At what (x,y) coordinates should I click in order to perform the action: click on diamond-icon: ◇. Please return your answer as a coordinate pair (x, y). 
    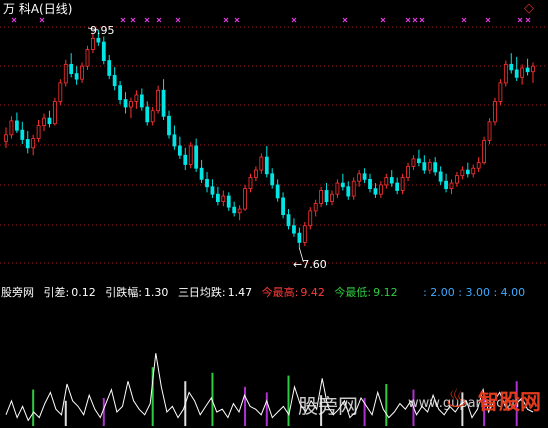
    Looking at the image, I should click on (529, 8).